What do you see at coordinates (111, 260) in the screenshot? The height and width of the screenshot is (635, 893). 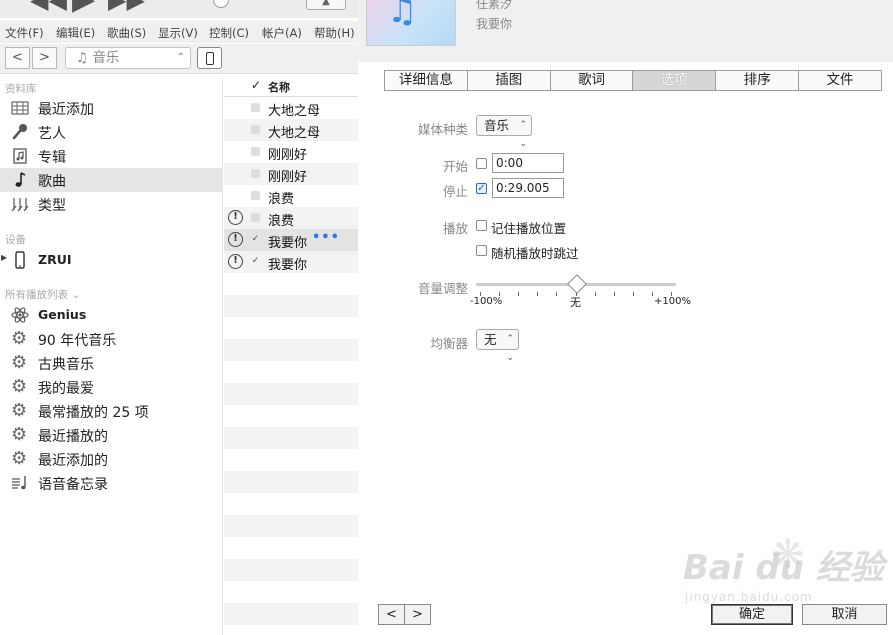 I see `sidebar-item-device: ▶ ZRUI` at bounding box center [111, 260].